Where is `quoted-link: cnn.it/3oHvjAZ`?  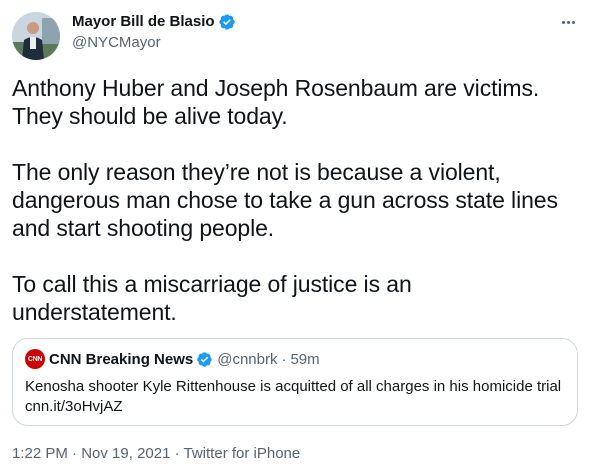 quoted-link: cnn.it/3oHvjAZ is located at coordinates (74, 406).